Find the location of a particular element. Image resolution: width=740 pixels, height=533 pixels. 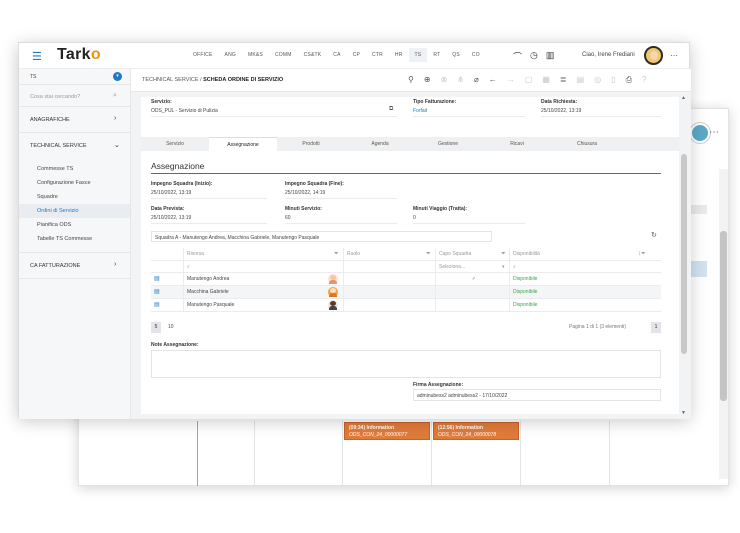

bookmark-icon: ▯ is located at coordinates (613, 80).